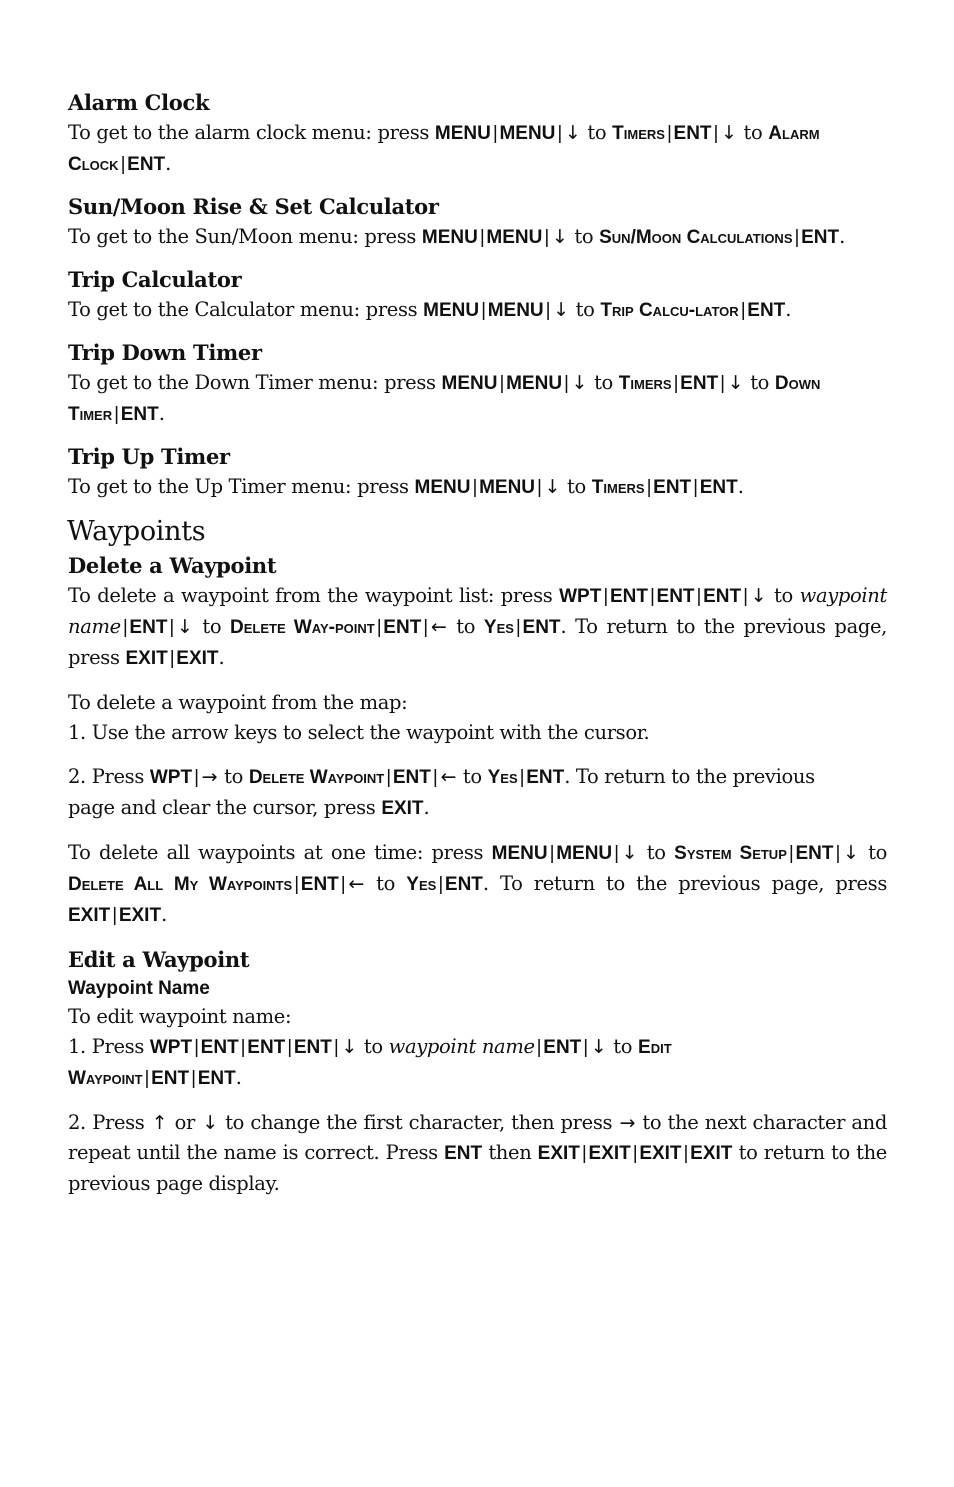 The width and height of the screenshot is (954, 1487). Describe the element at coordinates (251, 132) in the screenshot. I see `text: To get to the alarm clock menu: press` at that location.